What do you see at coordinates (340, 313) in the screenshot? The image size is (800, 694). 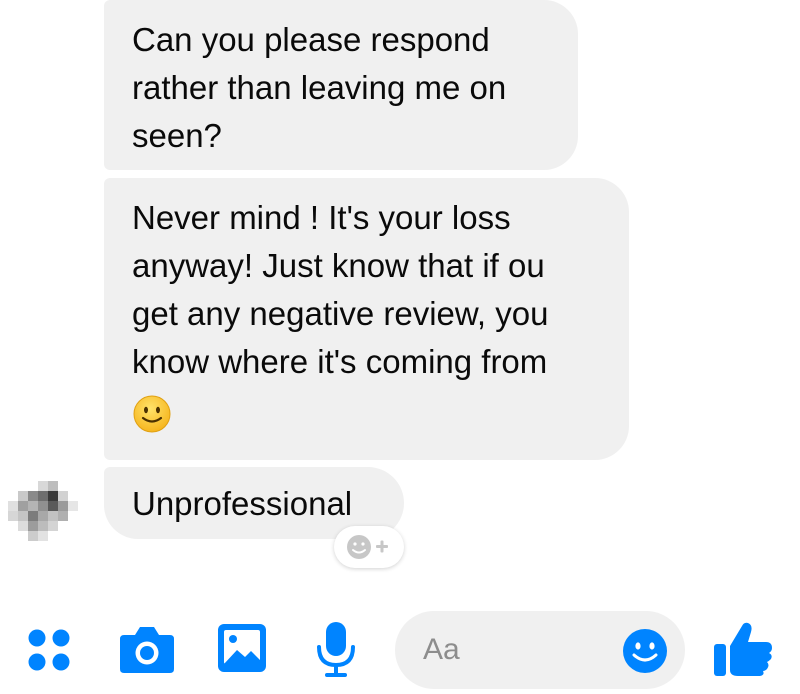 I see `message-text-line: get any negative review, you` at bounding box center [340, 313].